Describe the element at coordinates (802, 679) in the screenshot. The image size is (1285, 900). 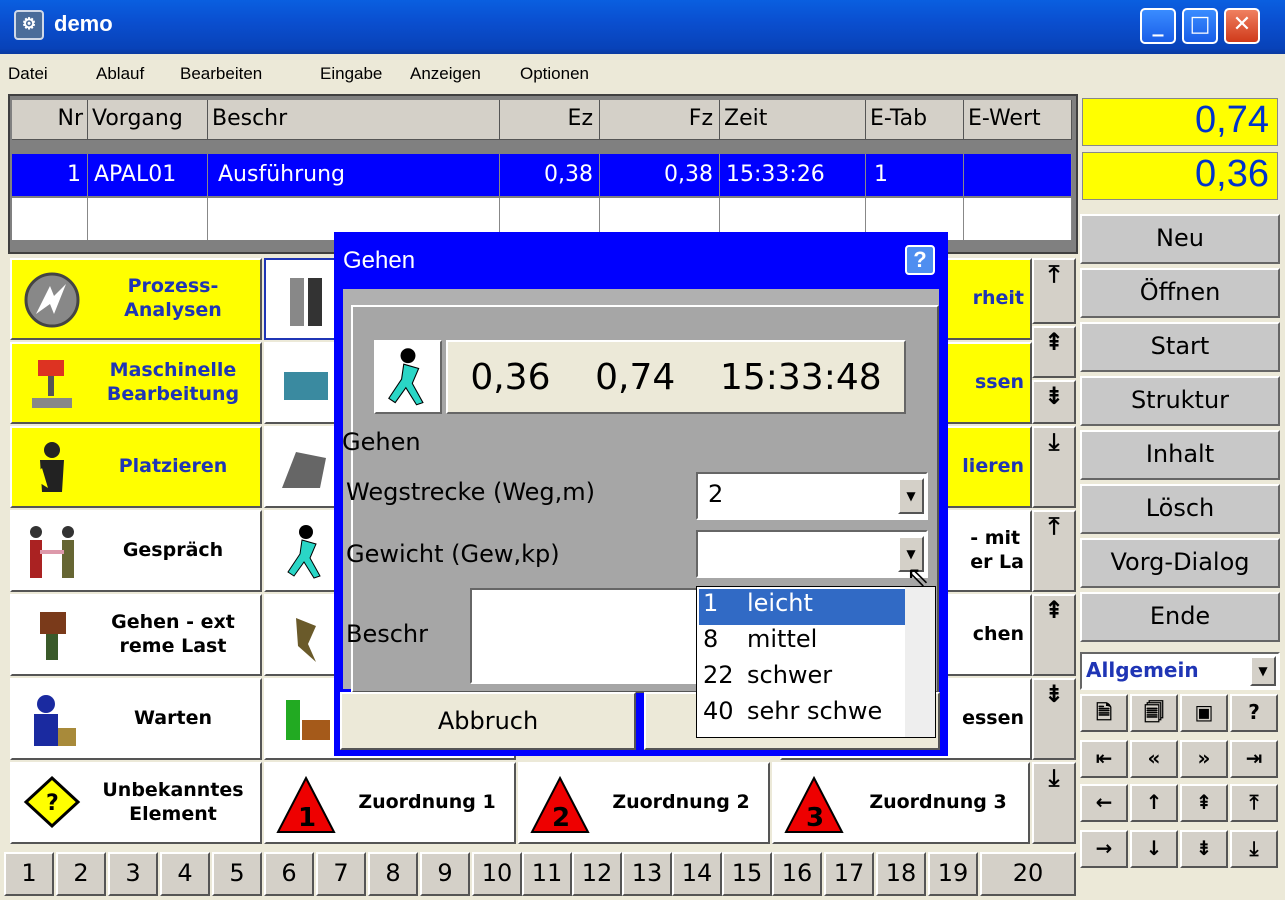
I see `option-schwer: 22 schwer` at that location.